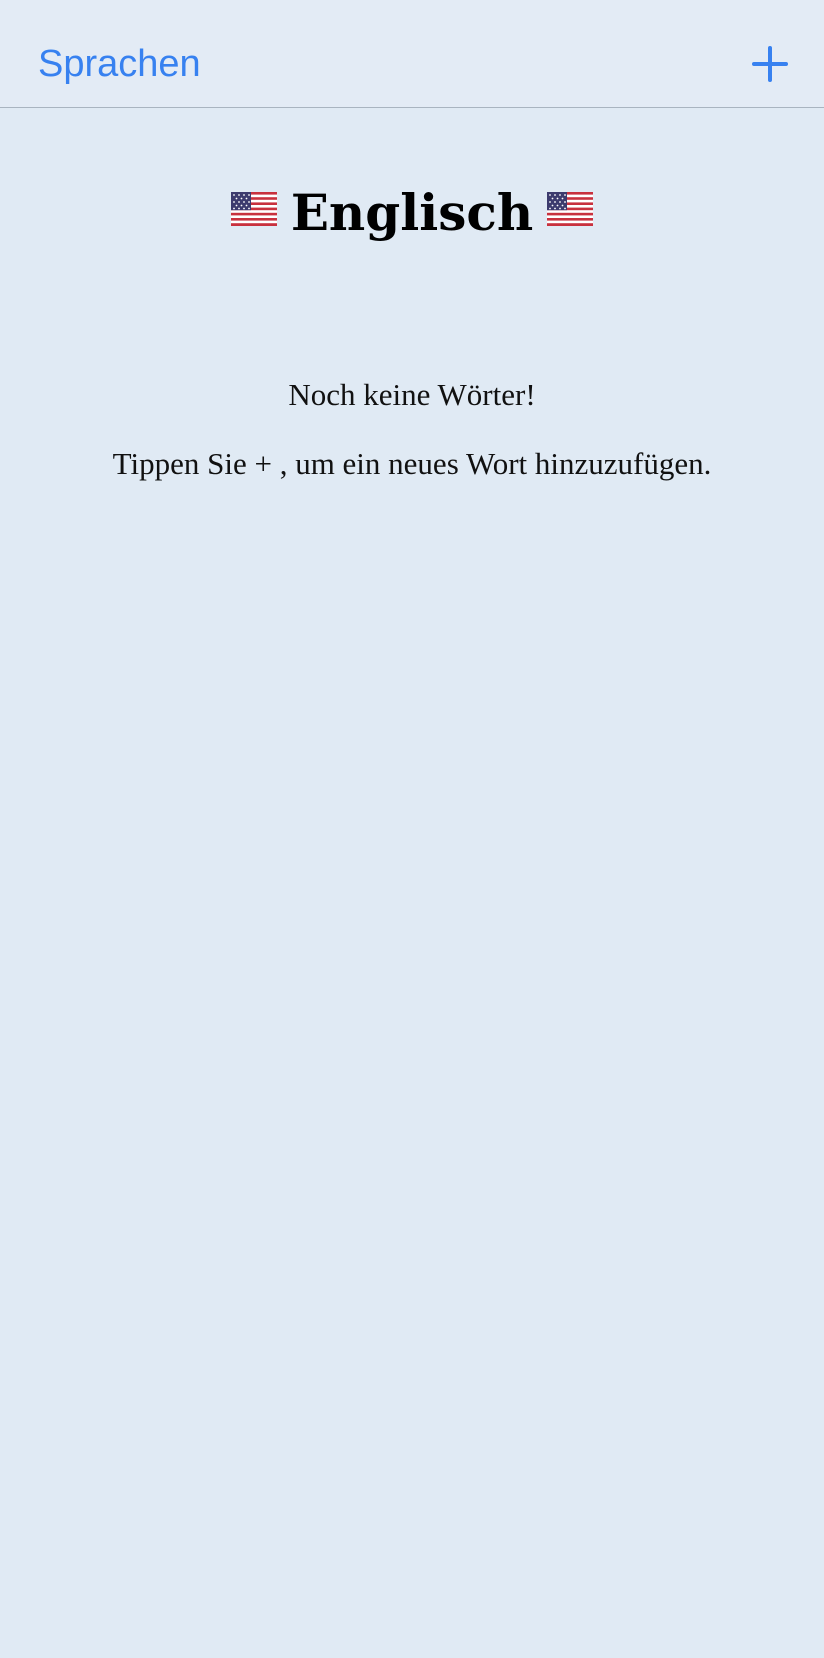 This screenshot has height=1658, width=824. What do you see at coordinates (412, 54) in the screenshot?
I see `navigation-bar: Sprachen` at bounding box center [412, 54].